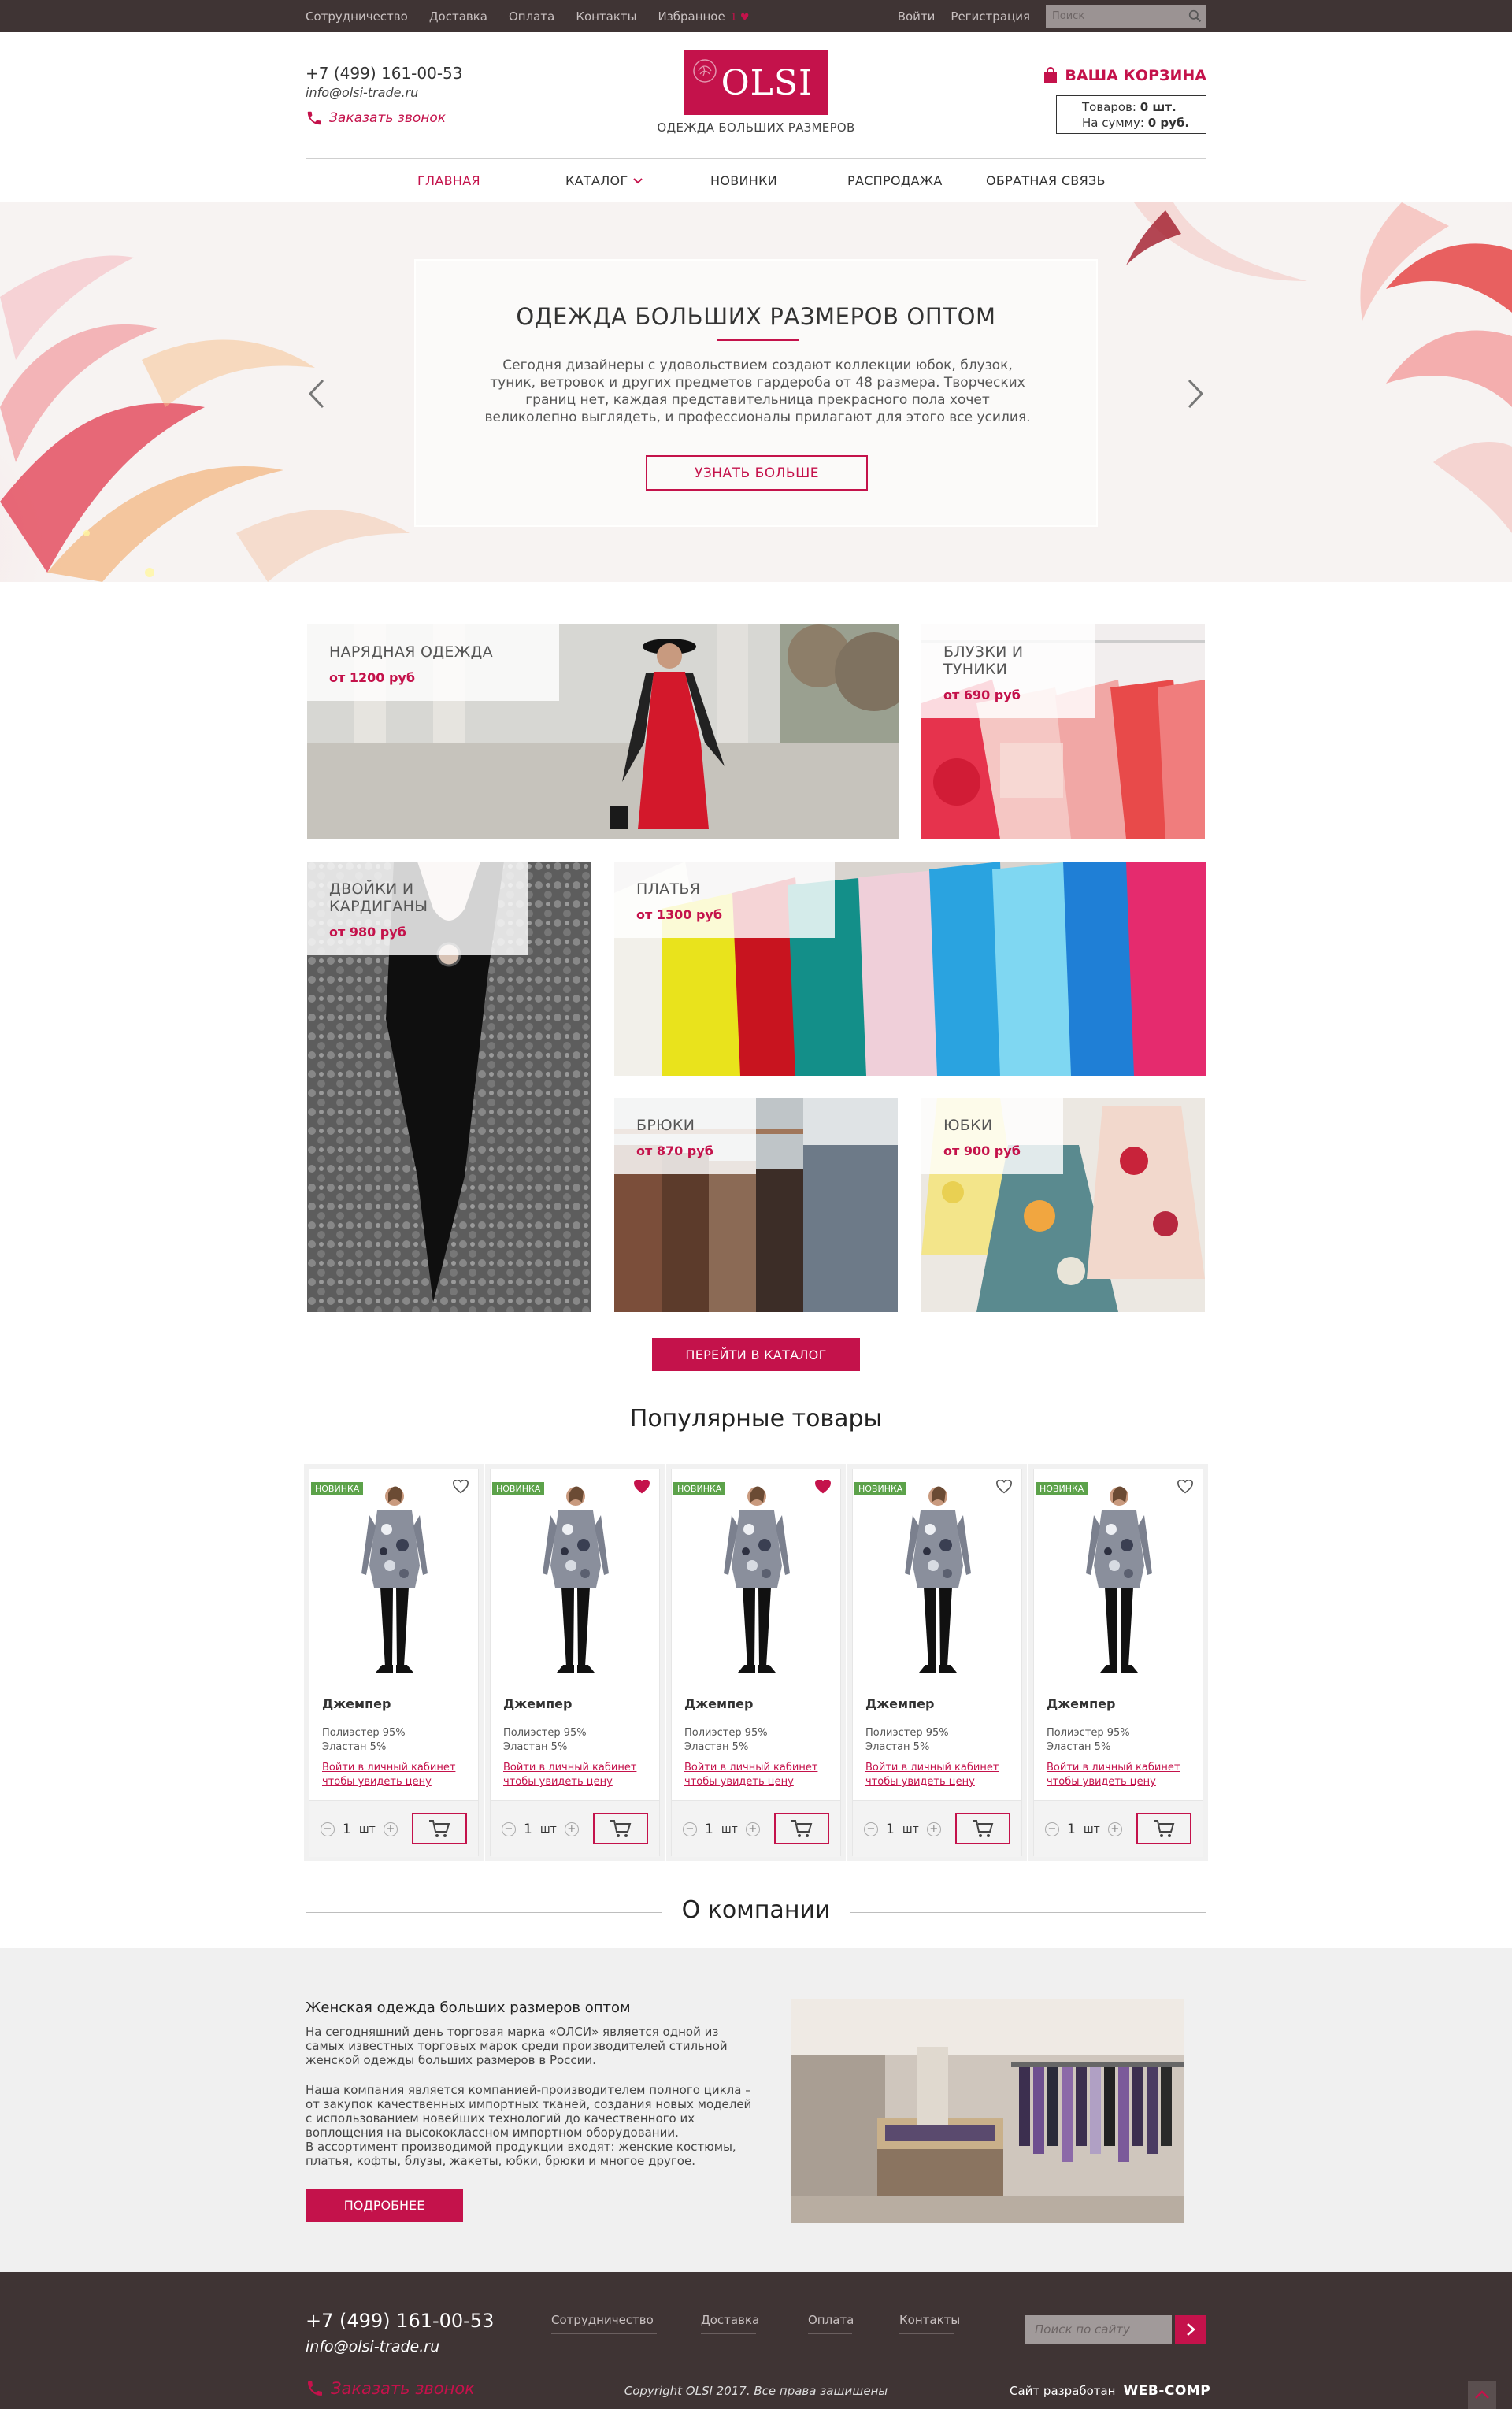 This screenshot has height=2409, width=1512. I want to click on search-icon, so click(1195, 16).